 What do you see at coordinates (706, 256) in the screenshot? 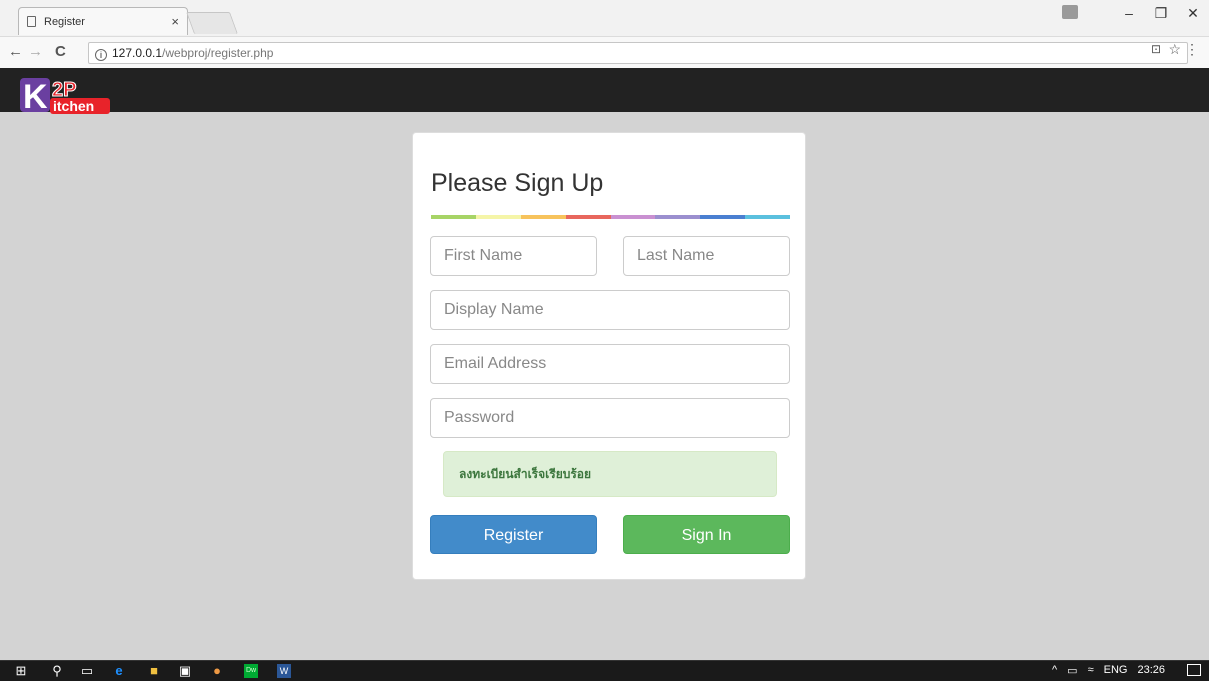
I see `last-name-input: Last Name` at bounding box center [706, 256].